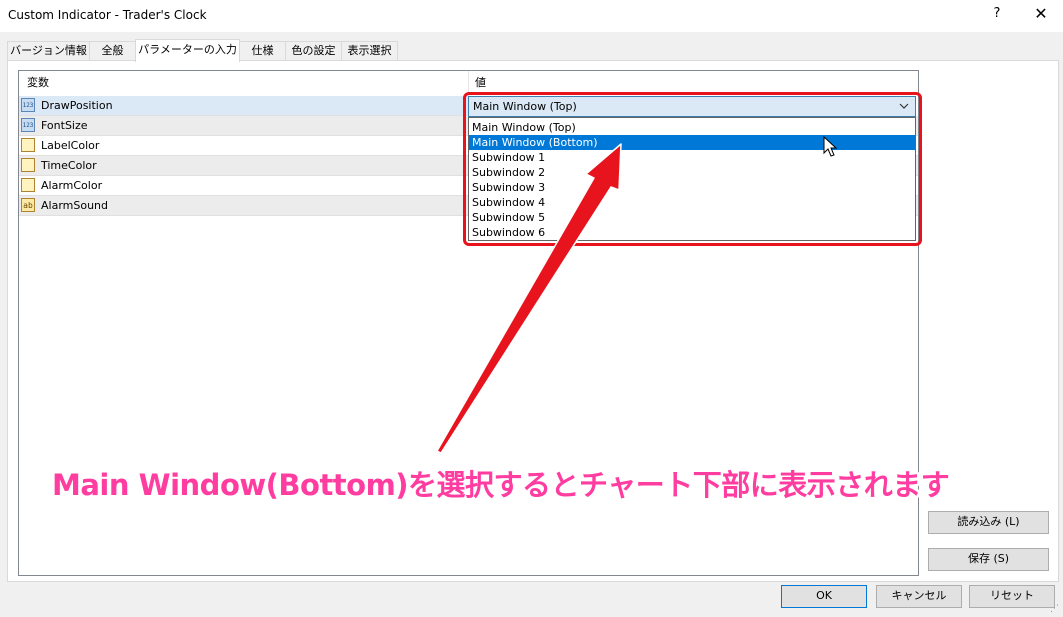 The width and height of the screenshot is (1063, 617). What do you see at coordinates (830, 146) in the screenshot?
I see `mouse-cursor-icon` at bounding box center [830, 146].